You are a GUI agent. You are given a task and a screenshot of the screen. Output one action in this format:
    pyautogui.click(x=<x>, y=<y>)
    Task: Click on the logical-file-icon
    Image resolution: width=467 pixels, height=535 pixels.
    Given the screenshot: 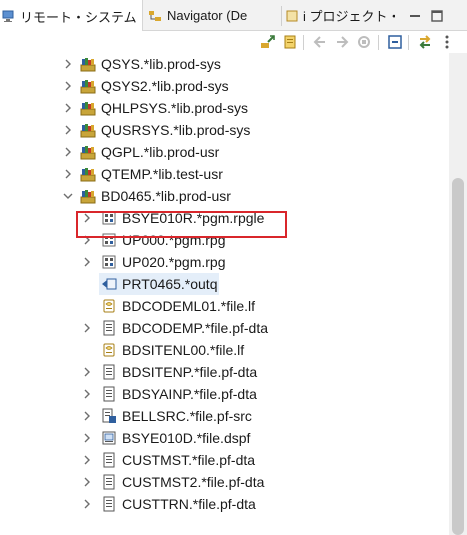 What is the action you would take?
    pyautogui.click(x=109, y=350)
    